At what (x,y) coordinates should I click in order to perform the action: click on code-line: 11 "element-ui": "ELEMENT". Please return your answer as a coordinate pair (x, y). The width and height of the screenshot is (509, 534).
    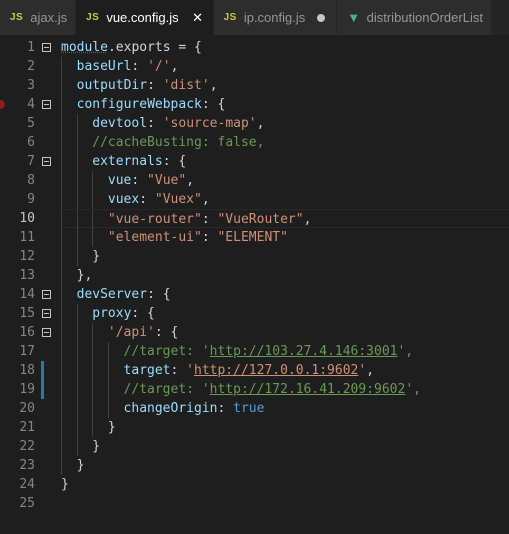
    Looking at the image, I should click on (254, 237).